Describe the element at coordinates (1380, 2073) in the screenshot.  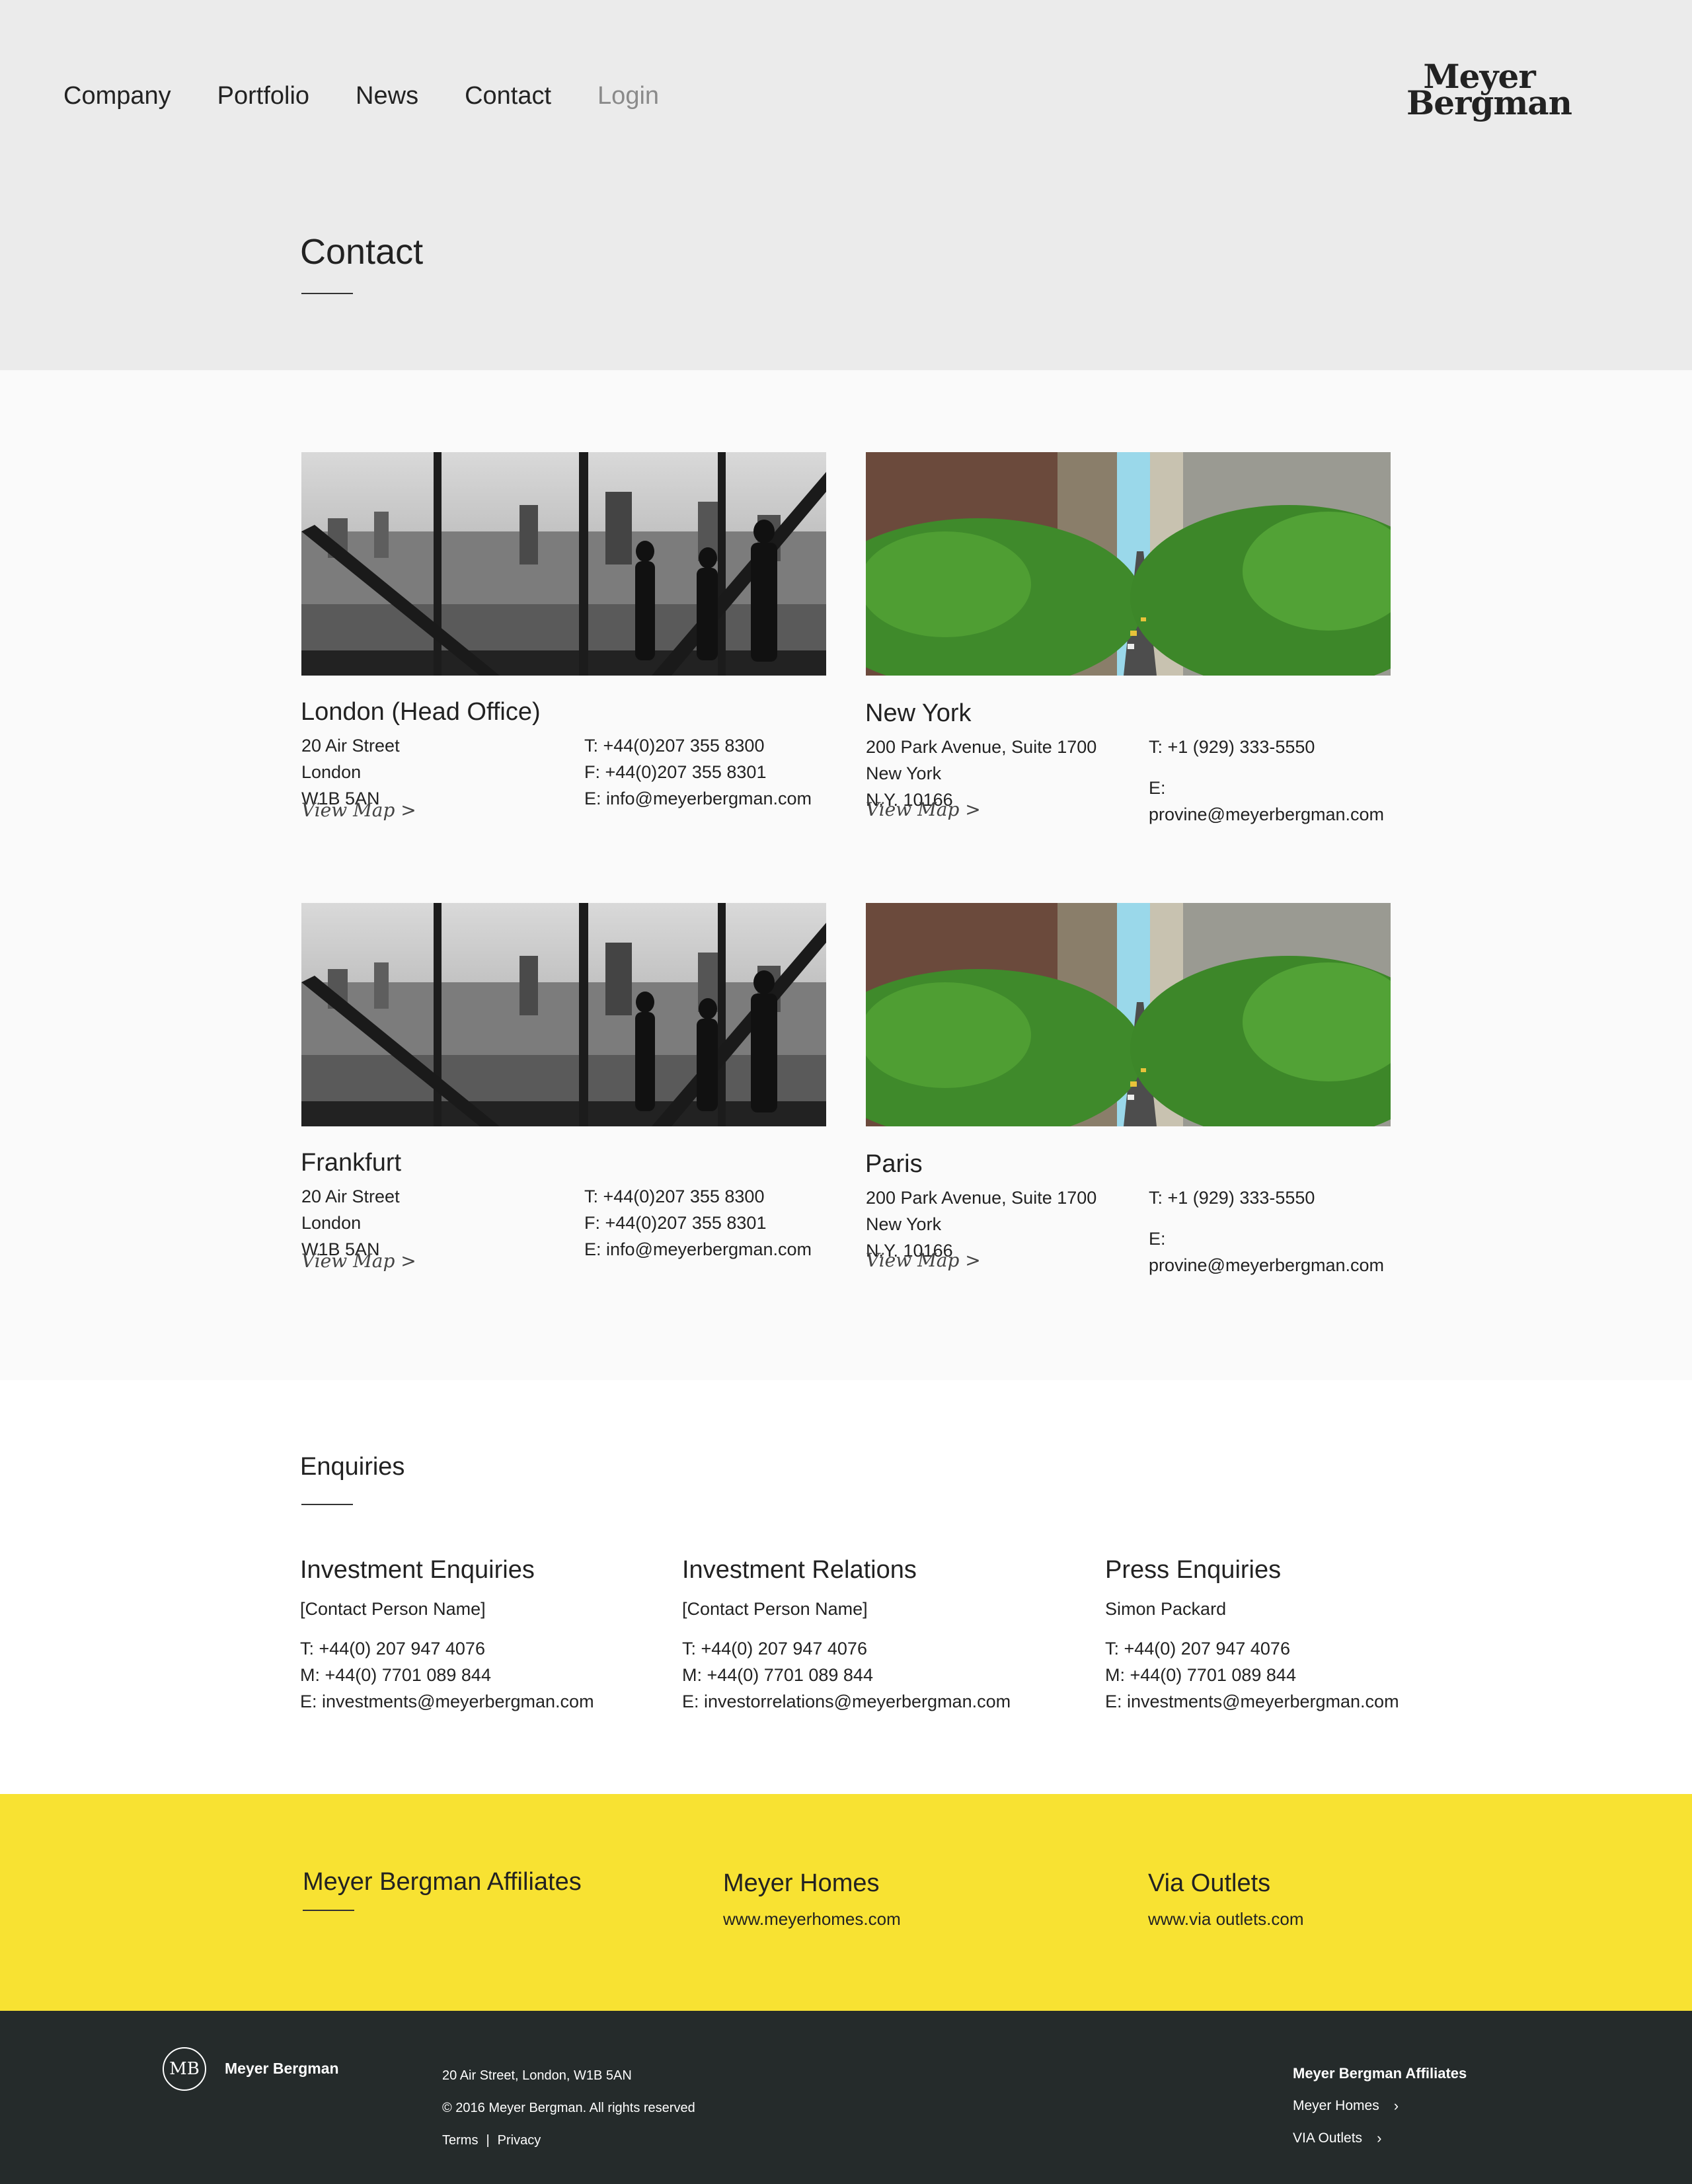
I see `footer-affiliates-title: Meyer Bergman Affiliates` at that location.